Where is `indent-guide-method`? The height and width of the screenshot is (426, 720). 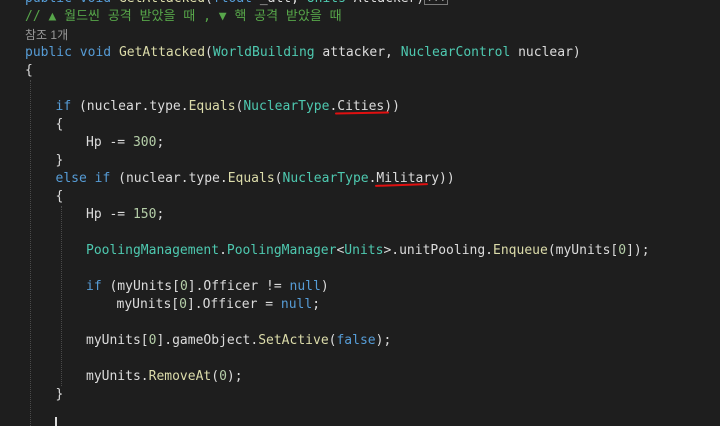 indent-guide-method is located at coordinates (30, 253).